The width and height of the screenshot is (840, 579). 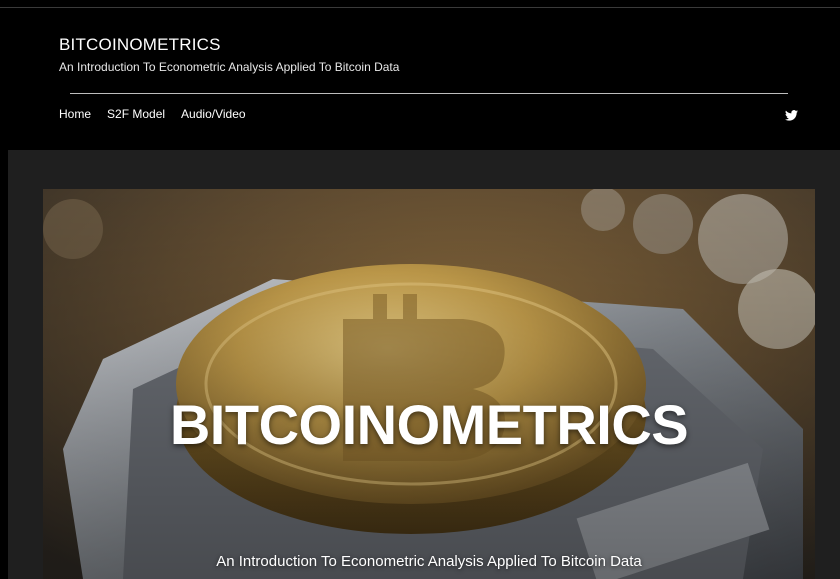 What do you see at coordinates (429, 93) in the screenshot?
I see `nav-divider` at bounding box center [429, 93].